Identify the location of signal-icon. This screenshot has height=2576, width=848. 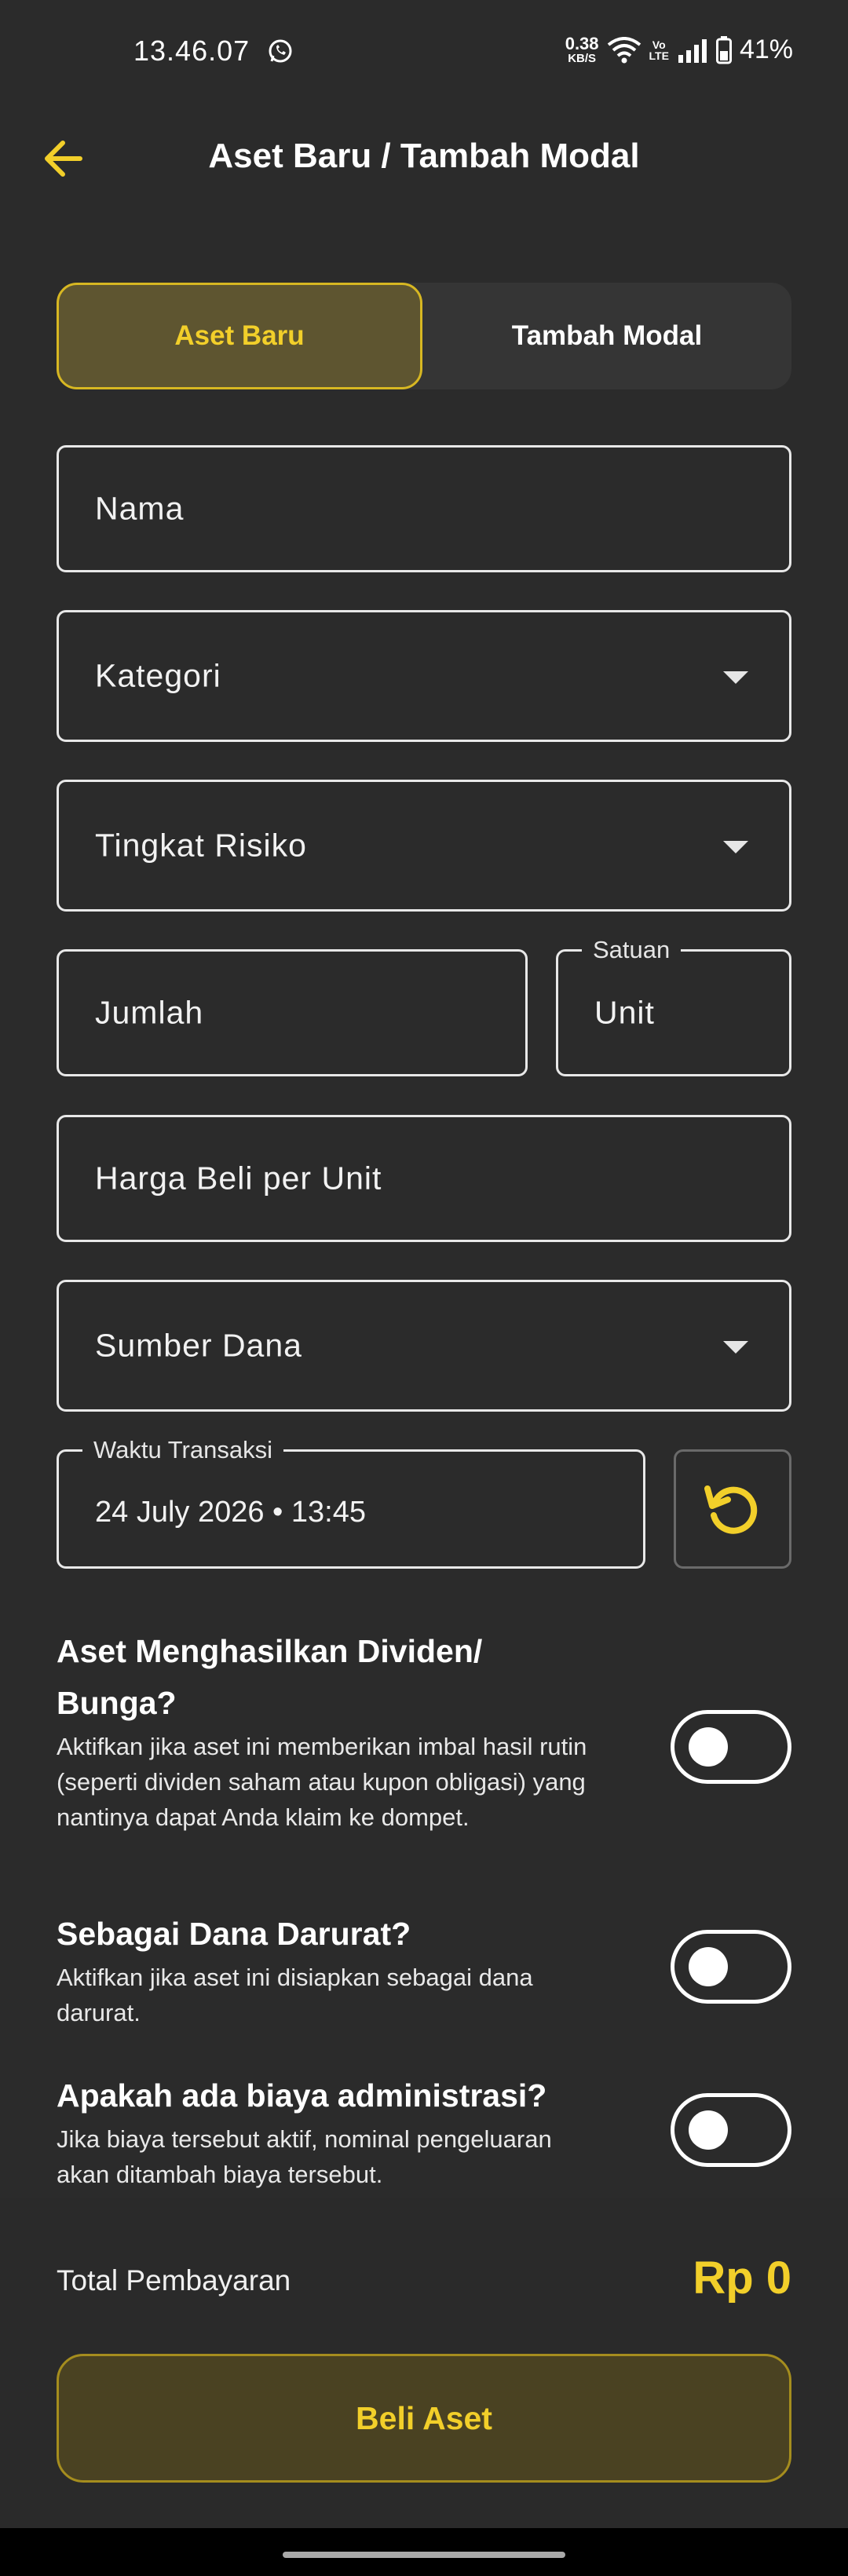
(693, 50).